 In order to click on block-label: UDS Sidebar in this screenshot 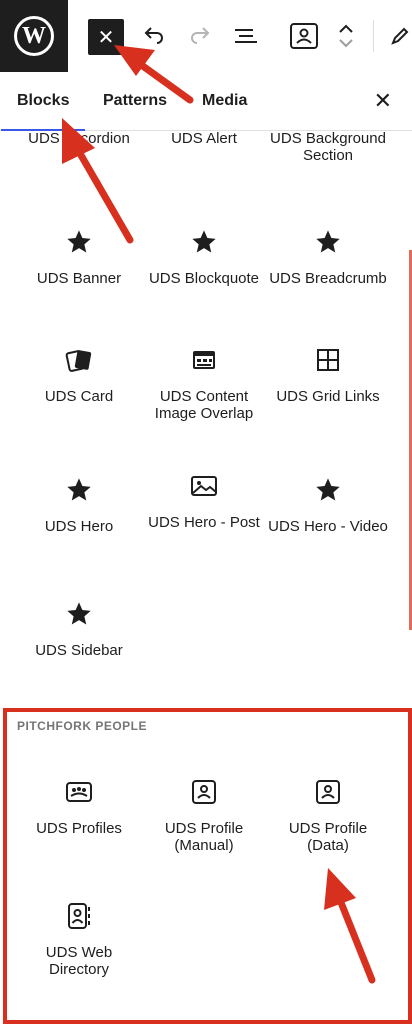, I will do `click(79, 650)`.